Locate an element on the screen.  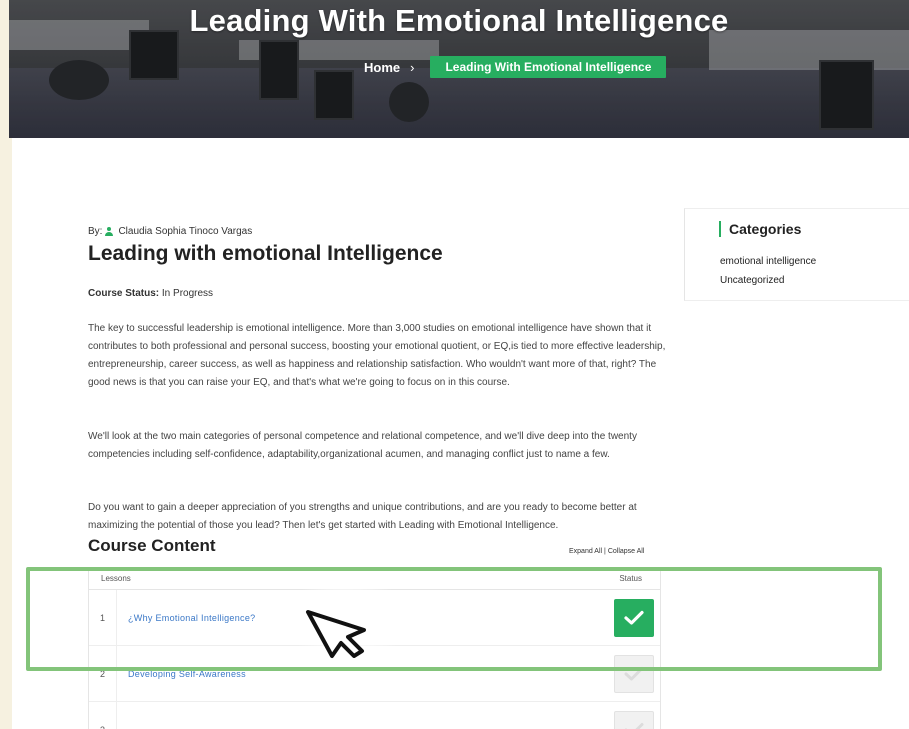
by-label: By: is located at coordinates (95, 231).